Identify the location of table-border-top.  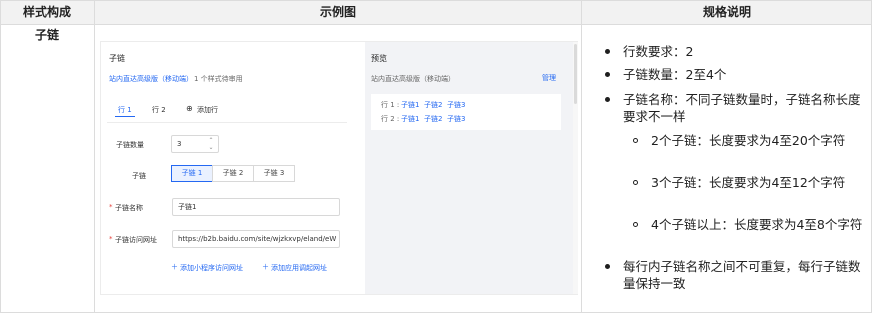
(436, 0).